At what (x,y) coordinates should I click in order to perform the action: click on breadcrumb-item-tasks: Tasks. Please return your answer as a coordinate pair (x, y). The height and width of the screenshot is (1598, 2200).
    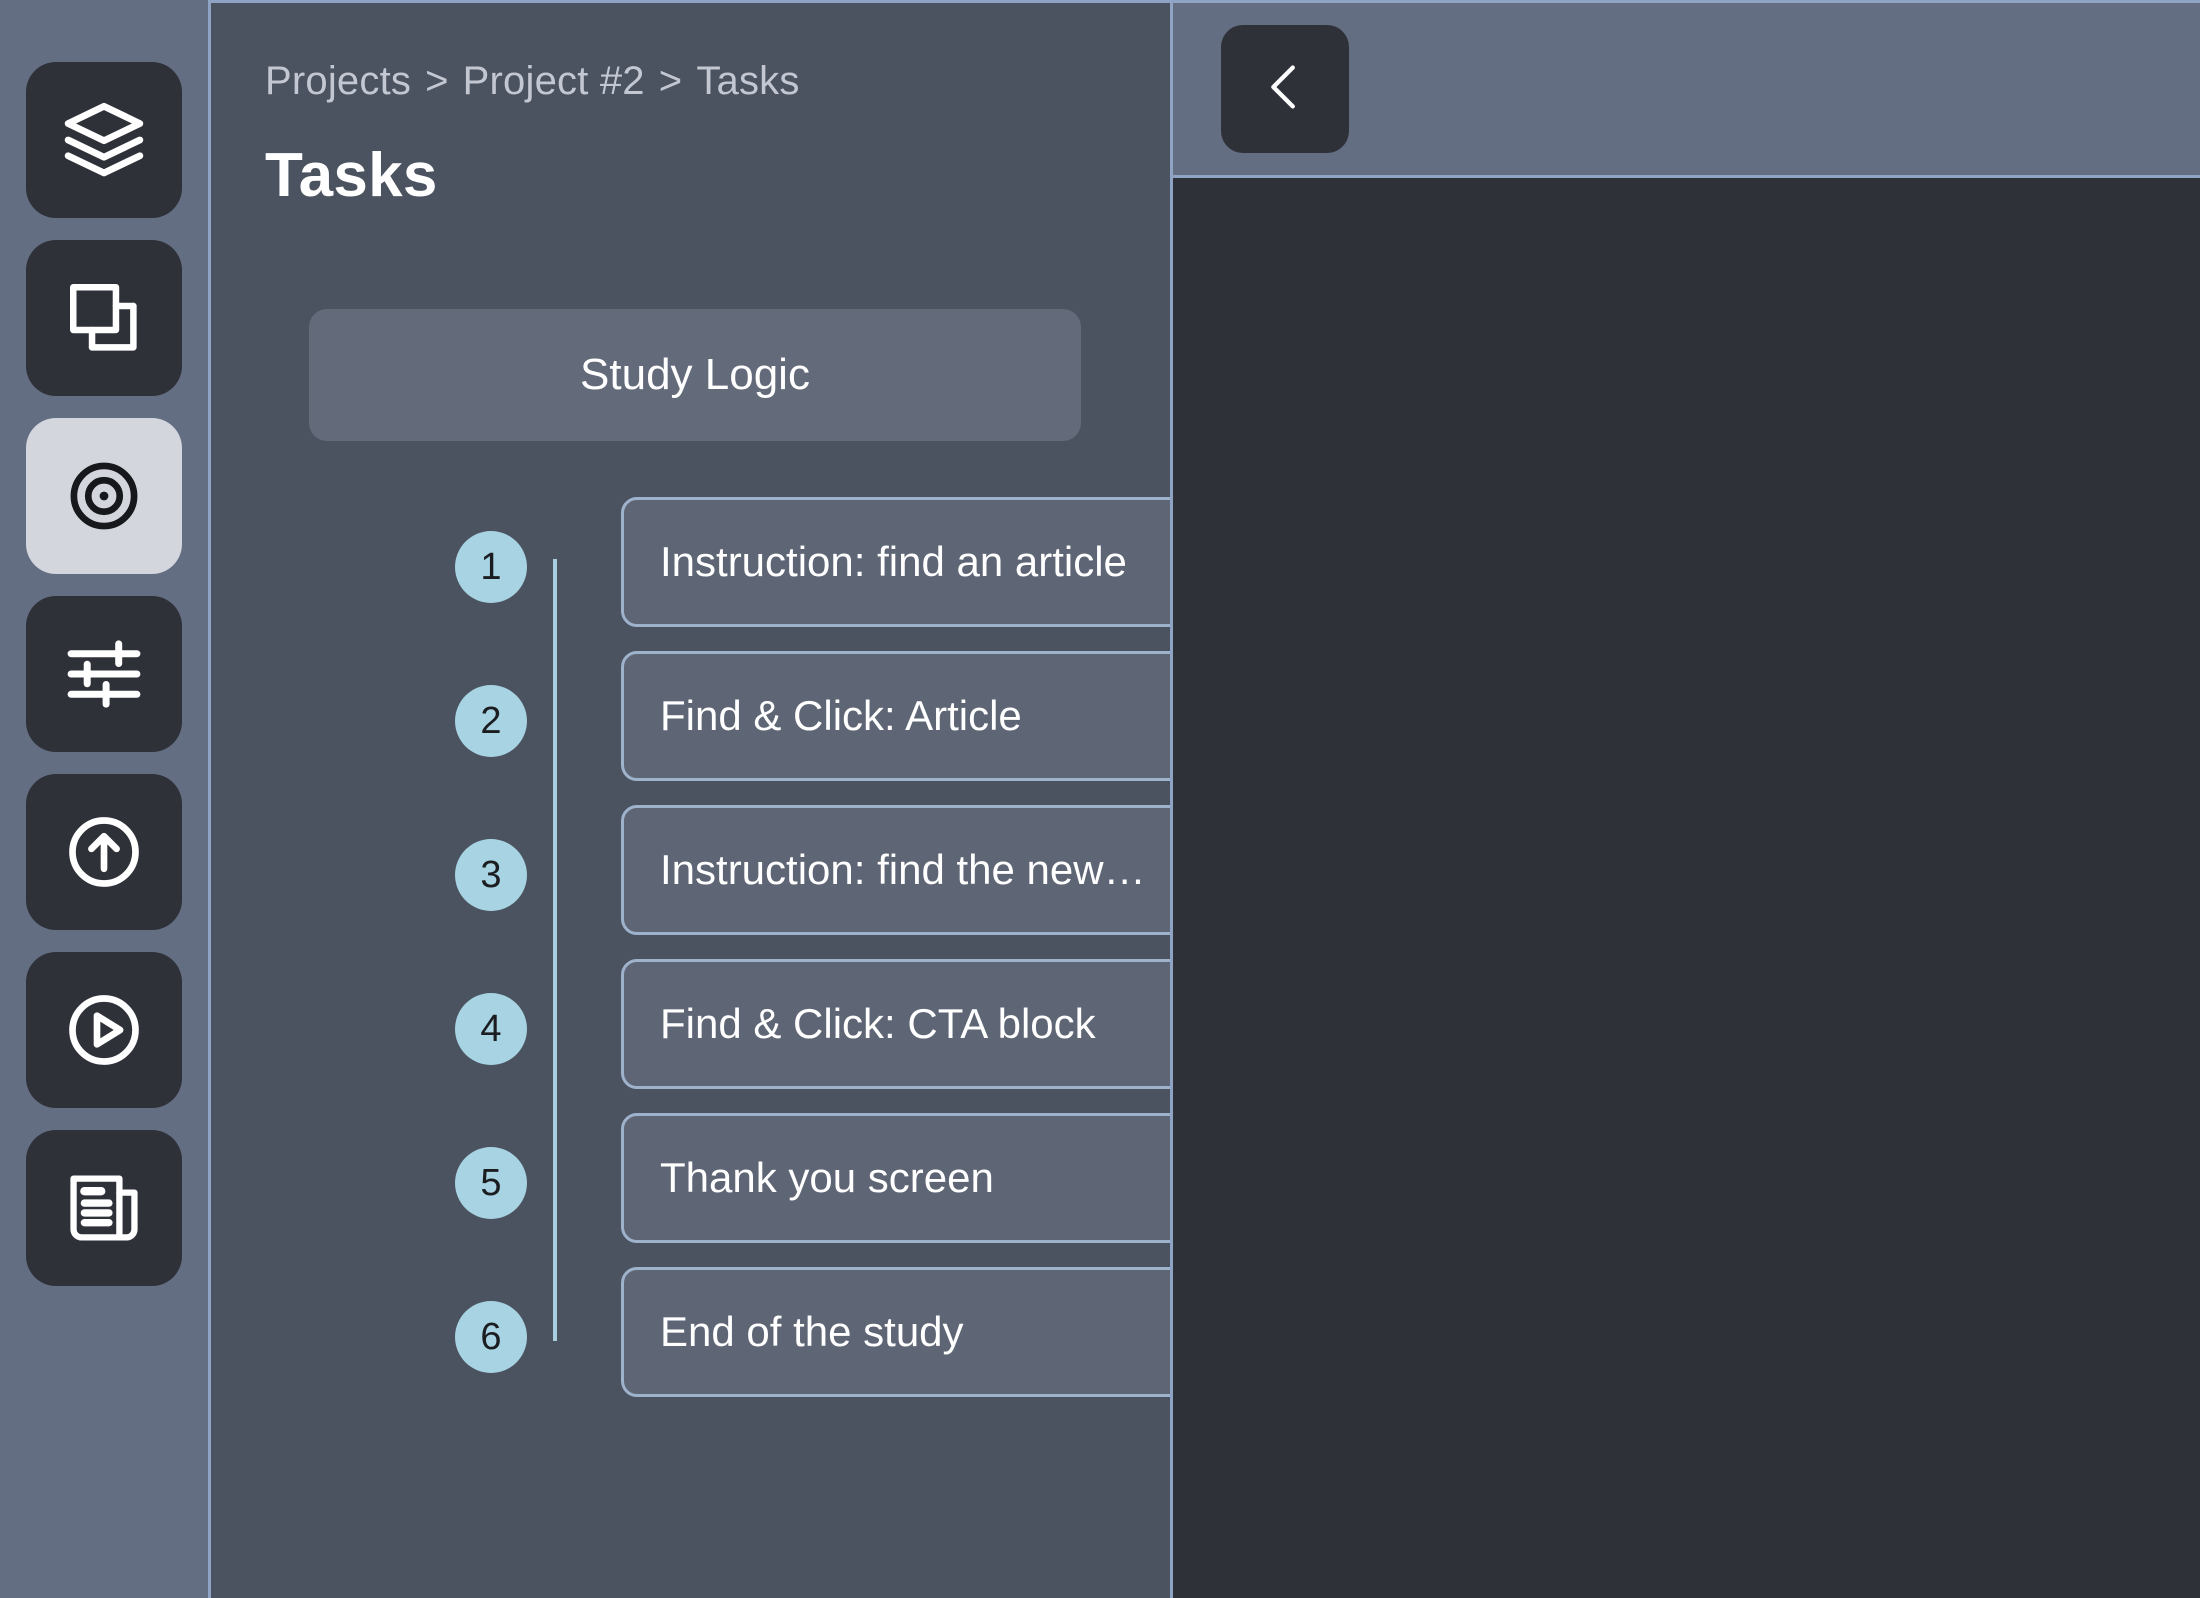
    Looking at the image, I should click on (747, 81).